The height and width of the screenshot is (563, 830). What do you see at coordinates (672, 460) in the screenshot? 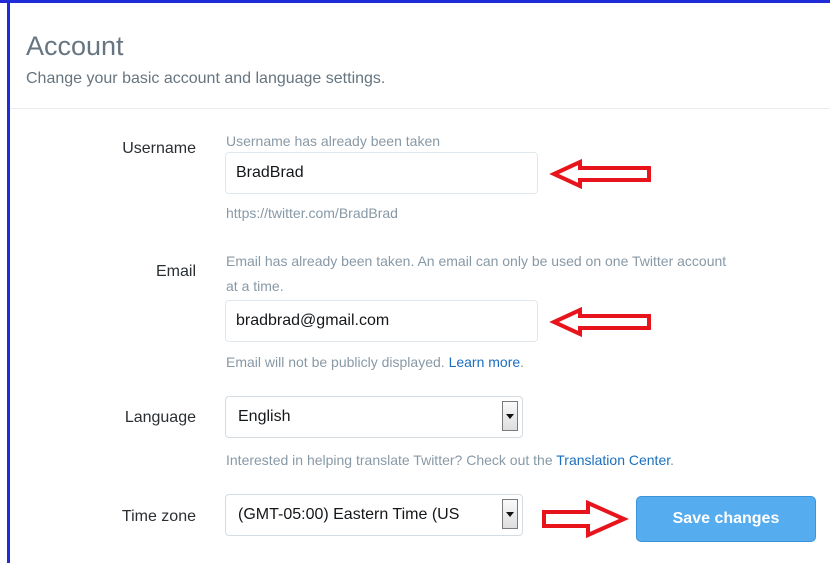
I see `translate-hint-end: .` at bounding box center [672, 460].